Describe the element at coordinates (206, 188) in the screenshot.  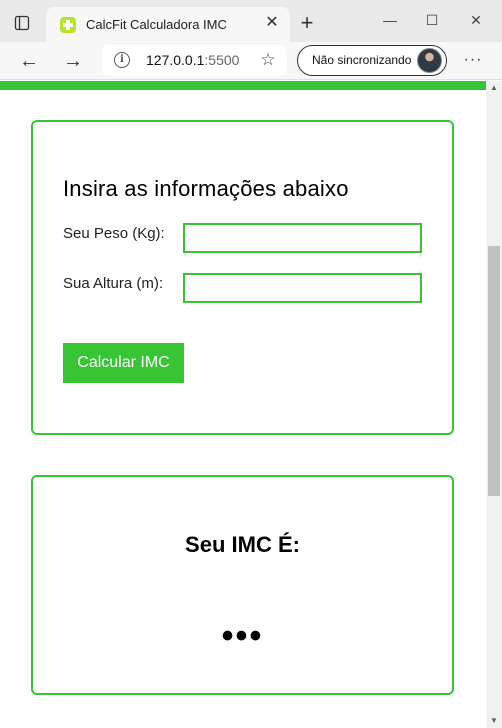
I see `form-title: Insira as informações abaixo` at that location.